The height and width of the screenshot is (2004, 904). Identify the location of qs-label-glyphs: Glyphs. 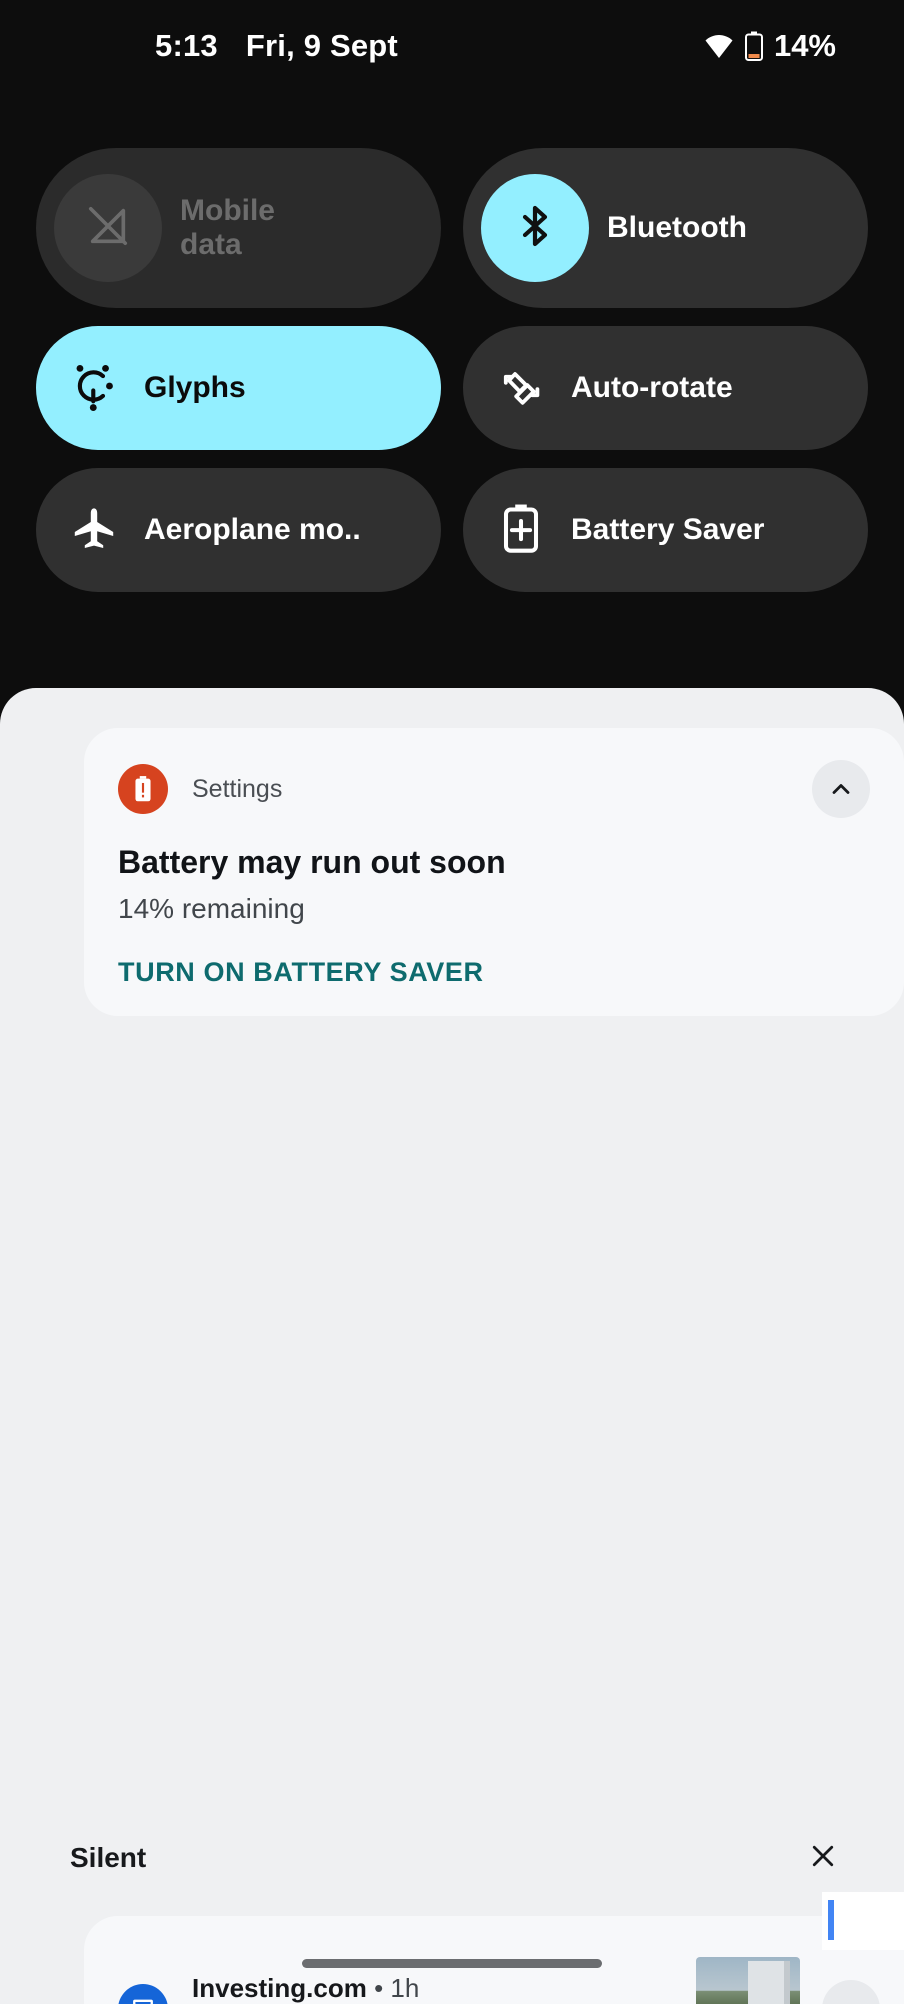
(195, 387).